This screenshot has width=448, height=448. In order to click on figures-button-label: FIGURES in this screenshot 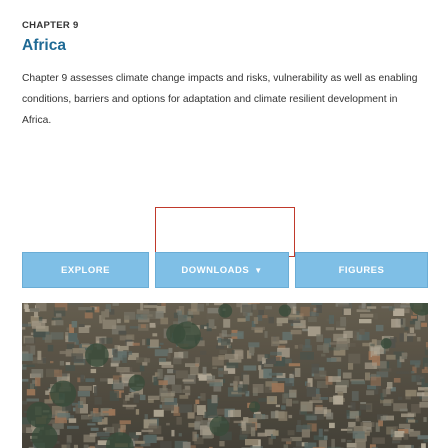, I will do `click(361, 270)`.